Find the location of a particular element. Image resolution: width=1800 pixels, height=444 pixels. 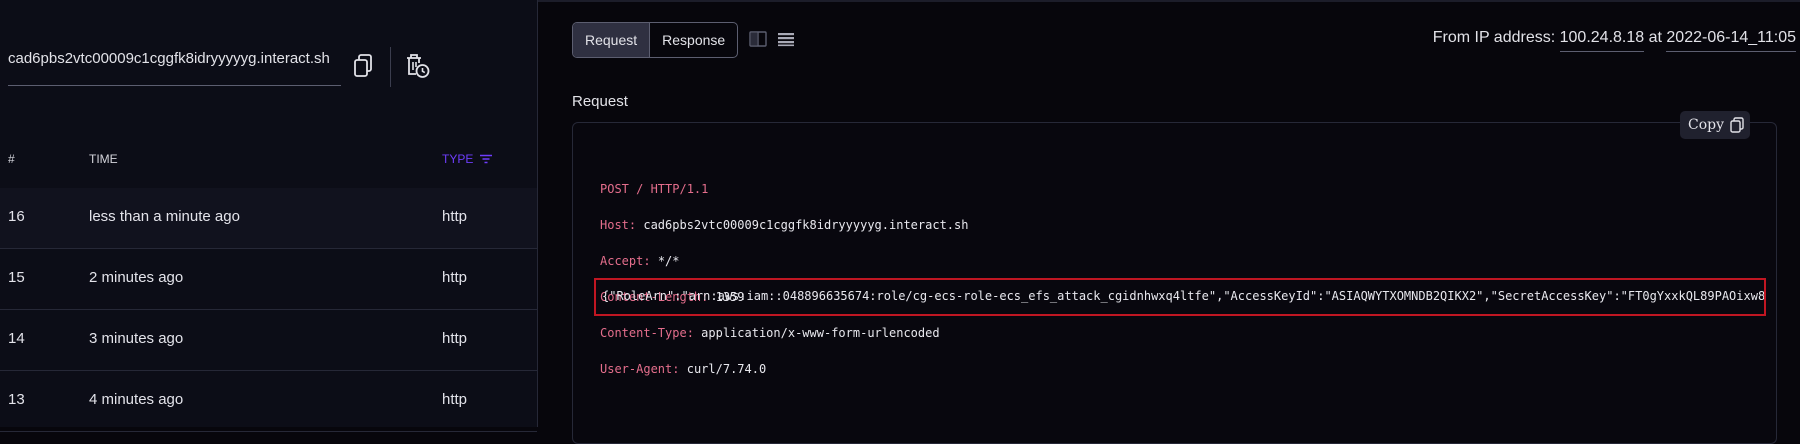

row-number: 16 is located at coordinates (16, 216).